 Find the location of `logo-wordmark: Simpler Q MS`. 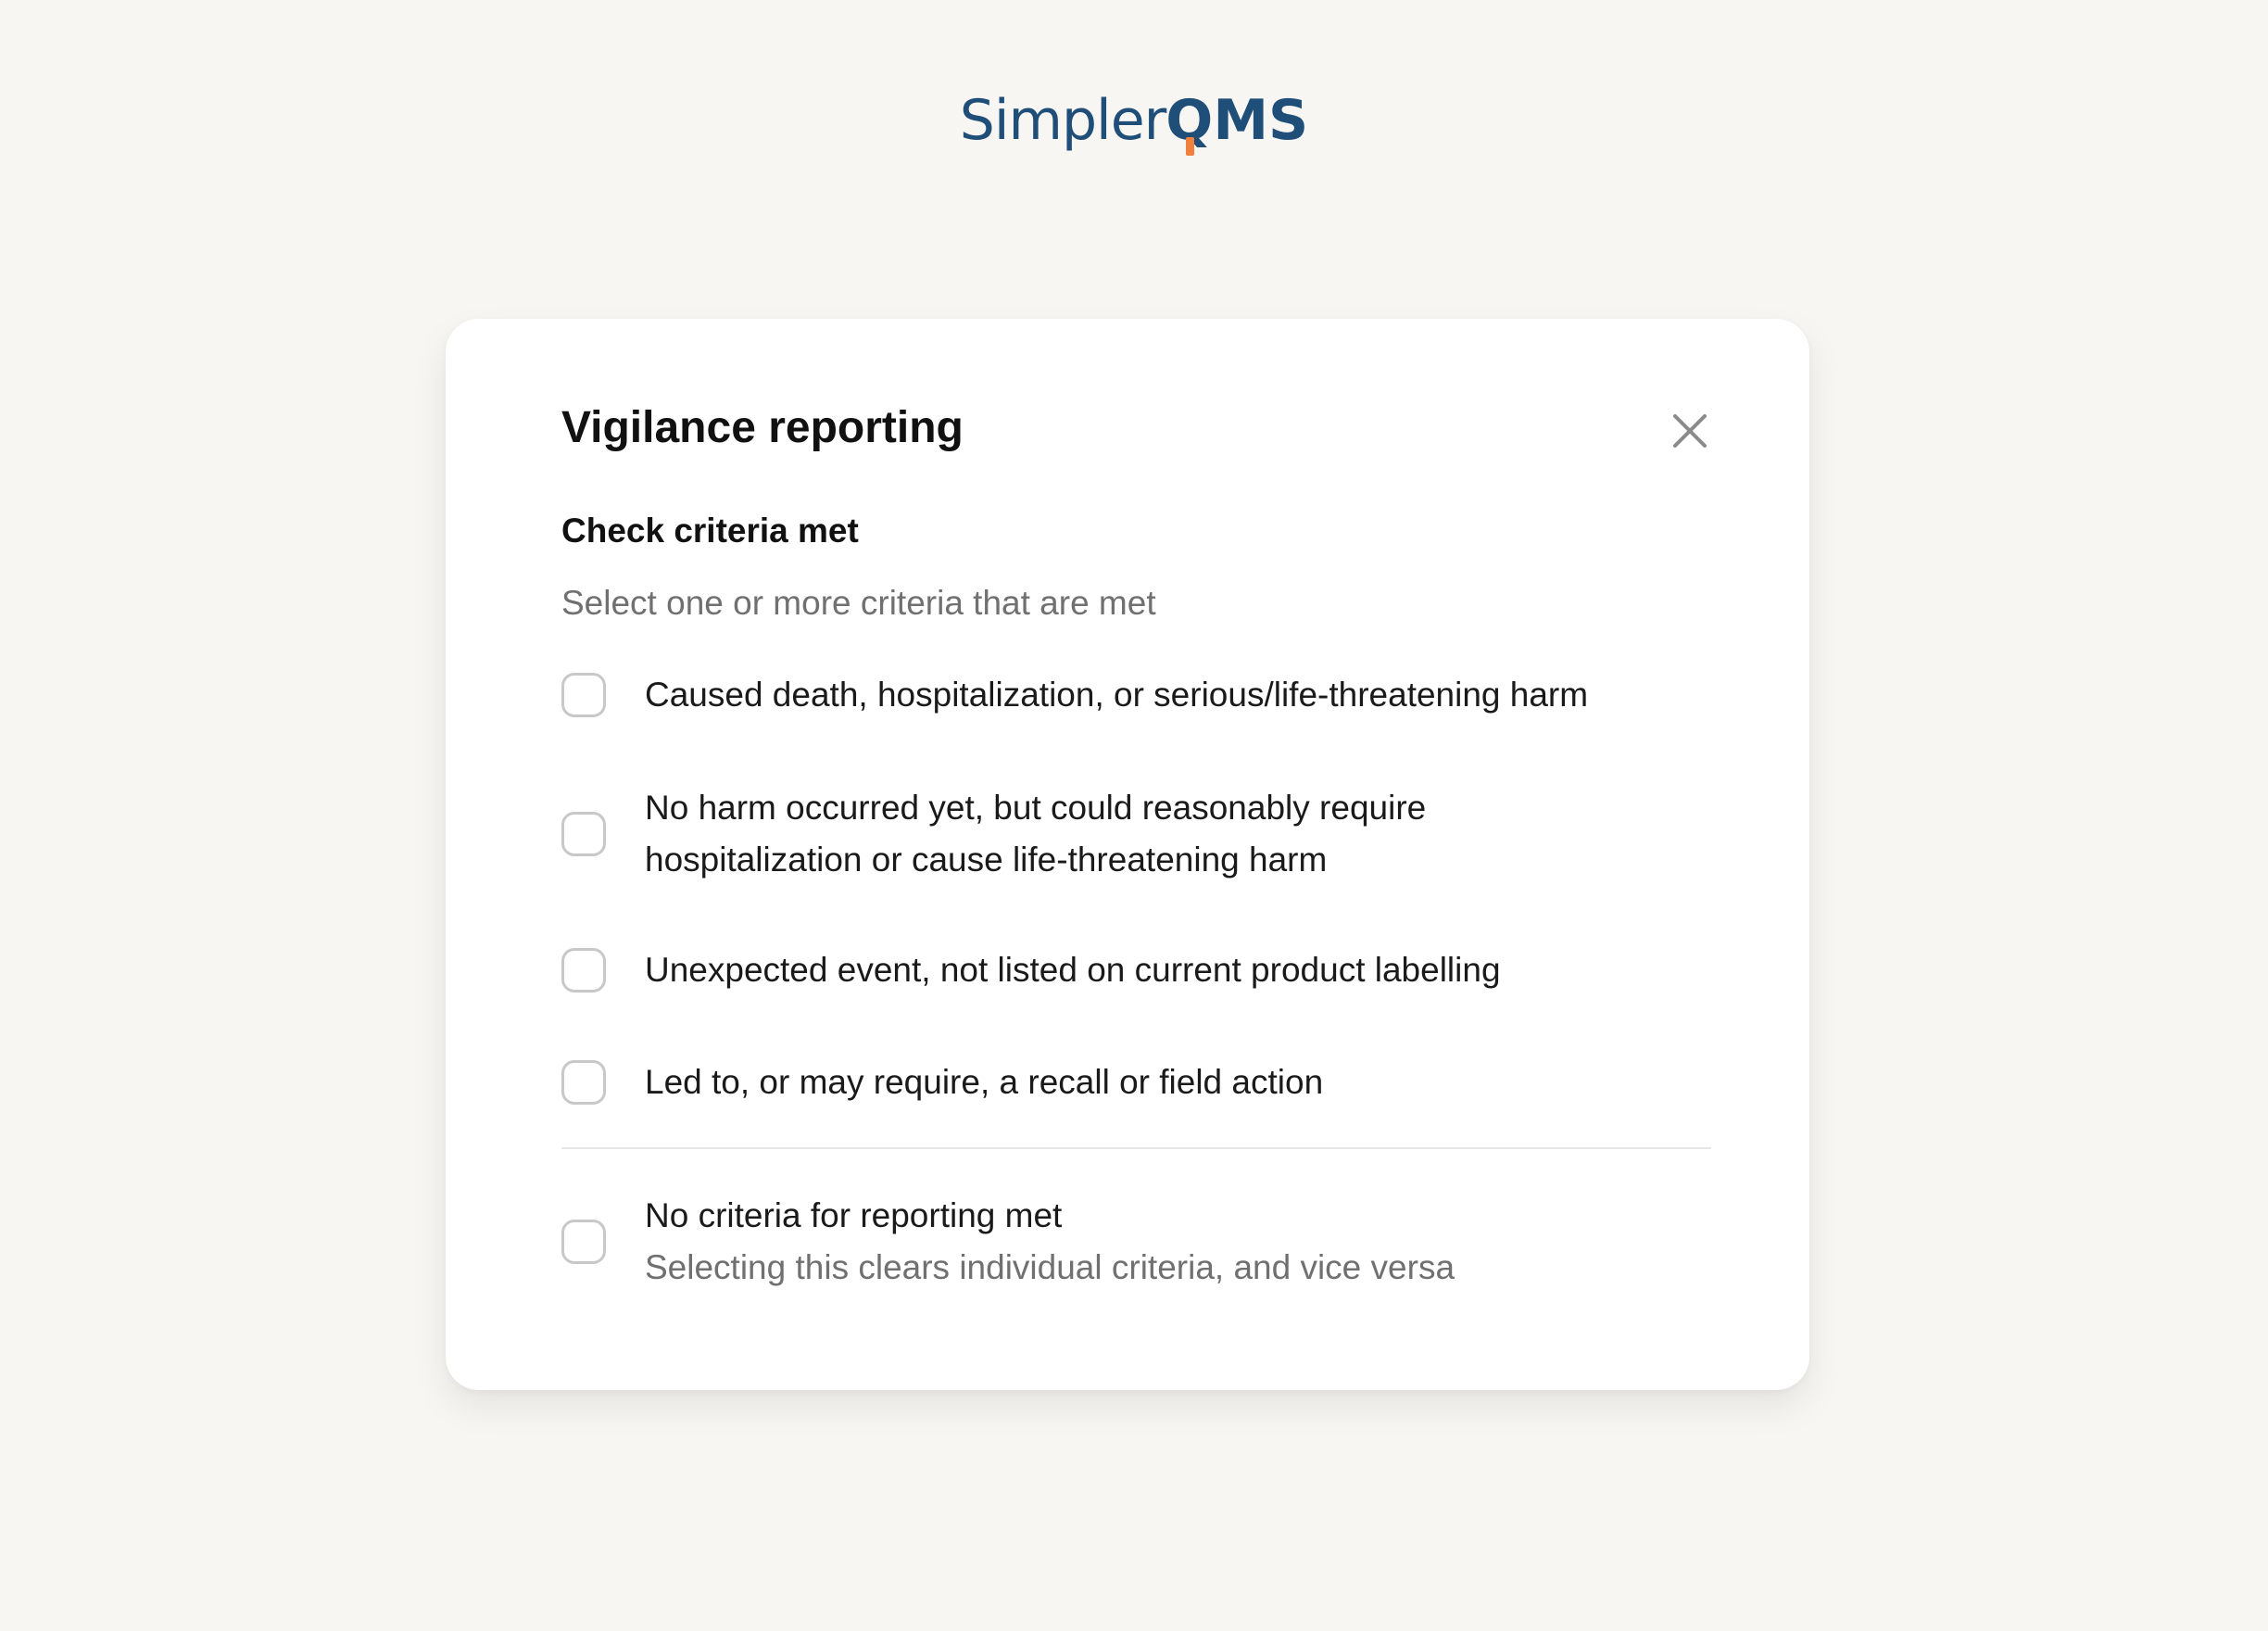

logo-wordmark: Simpler Q MS is located at coordinates (1134, 122).